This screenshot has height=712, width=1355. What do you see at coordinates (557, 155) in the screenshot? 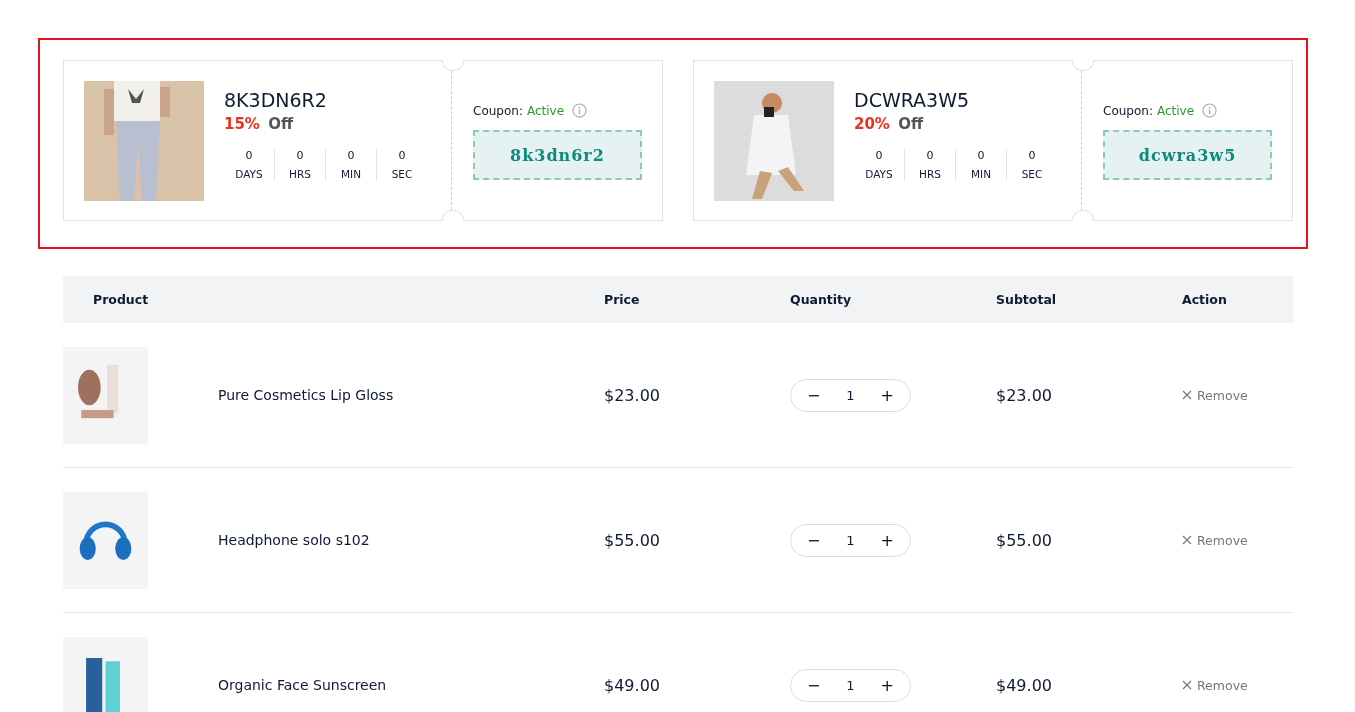
I see `coupon-code-button: 8k3dn6r2` at bounding box center [557, 155].